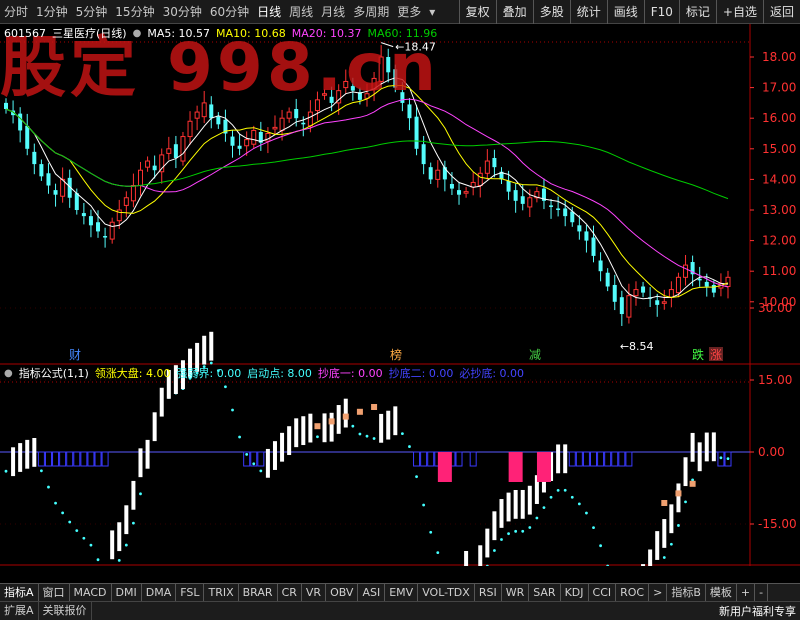 This screenshot has width=800, height=620. Describe the element at coordinates (182, 12) in the screenshot. I see `timeframe-tab: 30分钟` at that location.